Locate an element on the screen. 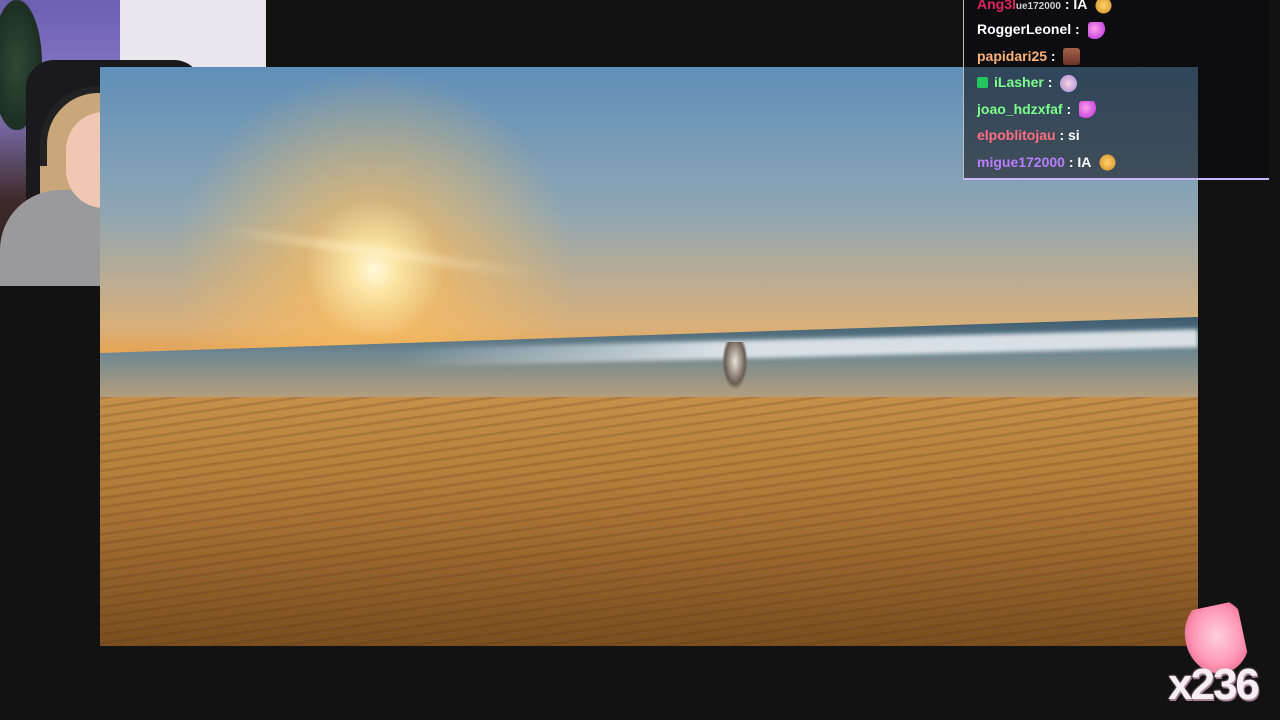 This screenshot has width=1280, height=720. chat-username: papidari25 is located at coordinates (1012, 55).